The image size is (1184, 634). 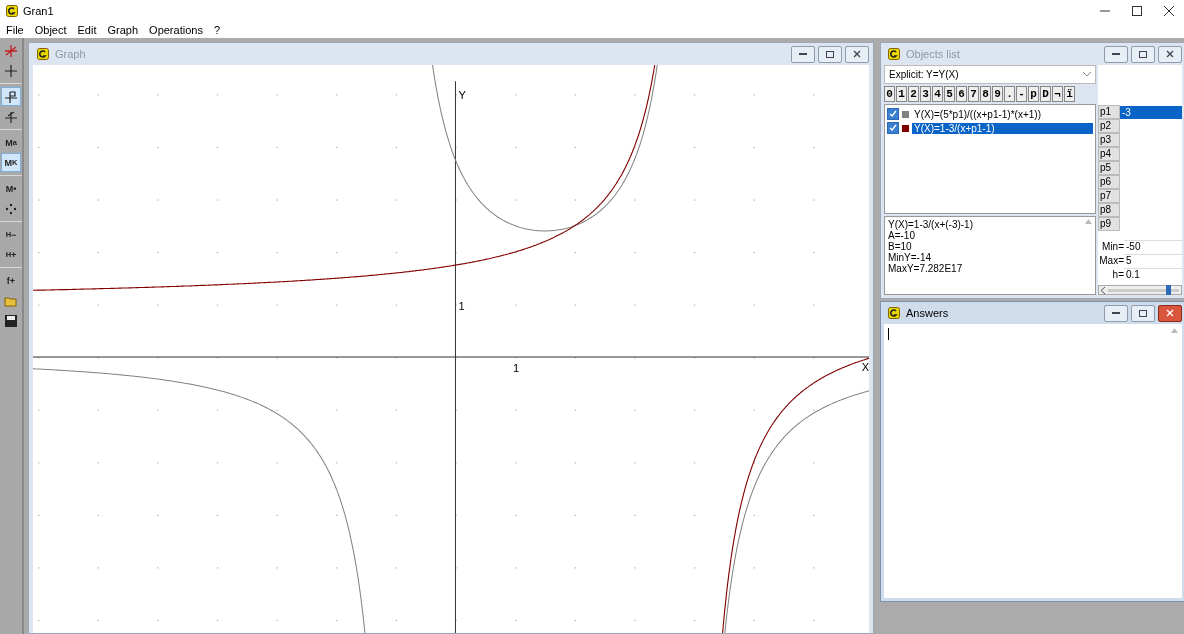 I want to click on app-title: Gran1, so click(x=38, y=11).